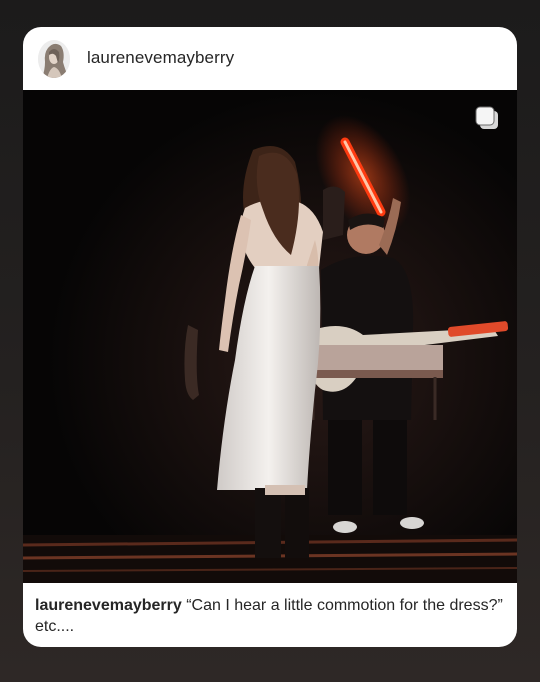 Image resolution: width=540 pixels, height=682 pixels. Describe the element at coordinates (108, 605) in the screenshot. I see `caption-username: laurenevemayberry` at that location.